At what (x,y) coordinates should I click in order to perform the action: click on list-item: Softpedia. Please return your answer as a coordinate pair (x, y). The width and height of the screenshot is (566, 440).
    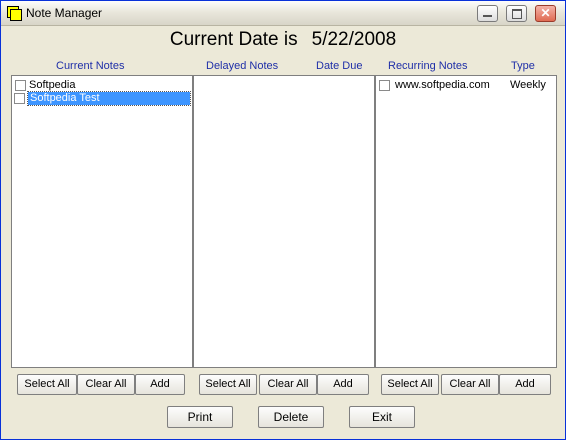
    Looking at the image, I should click on (102, 85).